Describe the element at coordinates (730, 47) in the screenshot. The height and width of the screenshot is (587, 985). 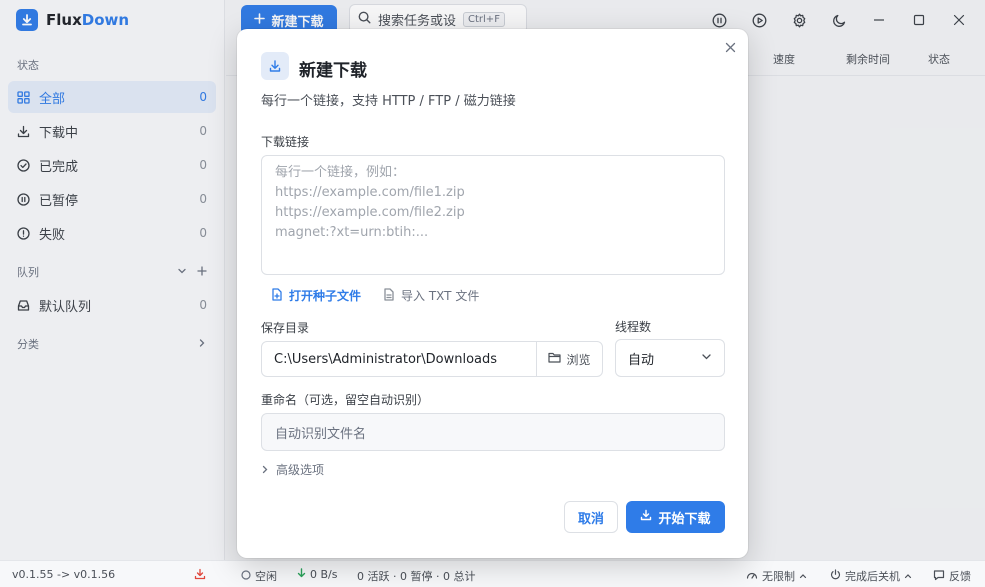
I see `close-icon` at that location.